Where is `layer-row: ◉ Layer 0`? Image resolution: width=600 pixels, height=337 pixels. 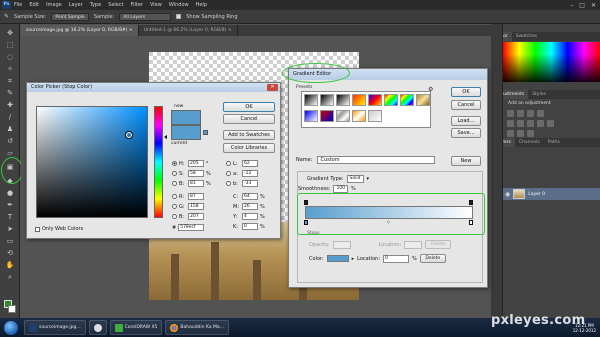
layer-row: ◉ Layer 0 is located at coordinates (551, 194).